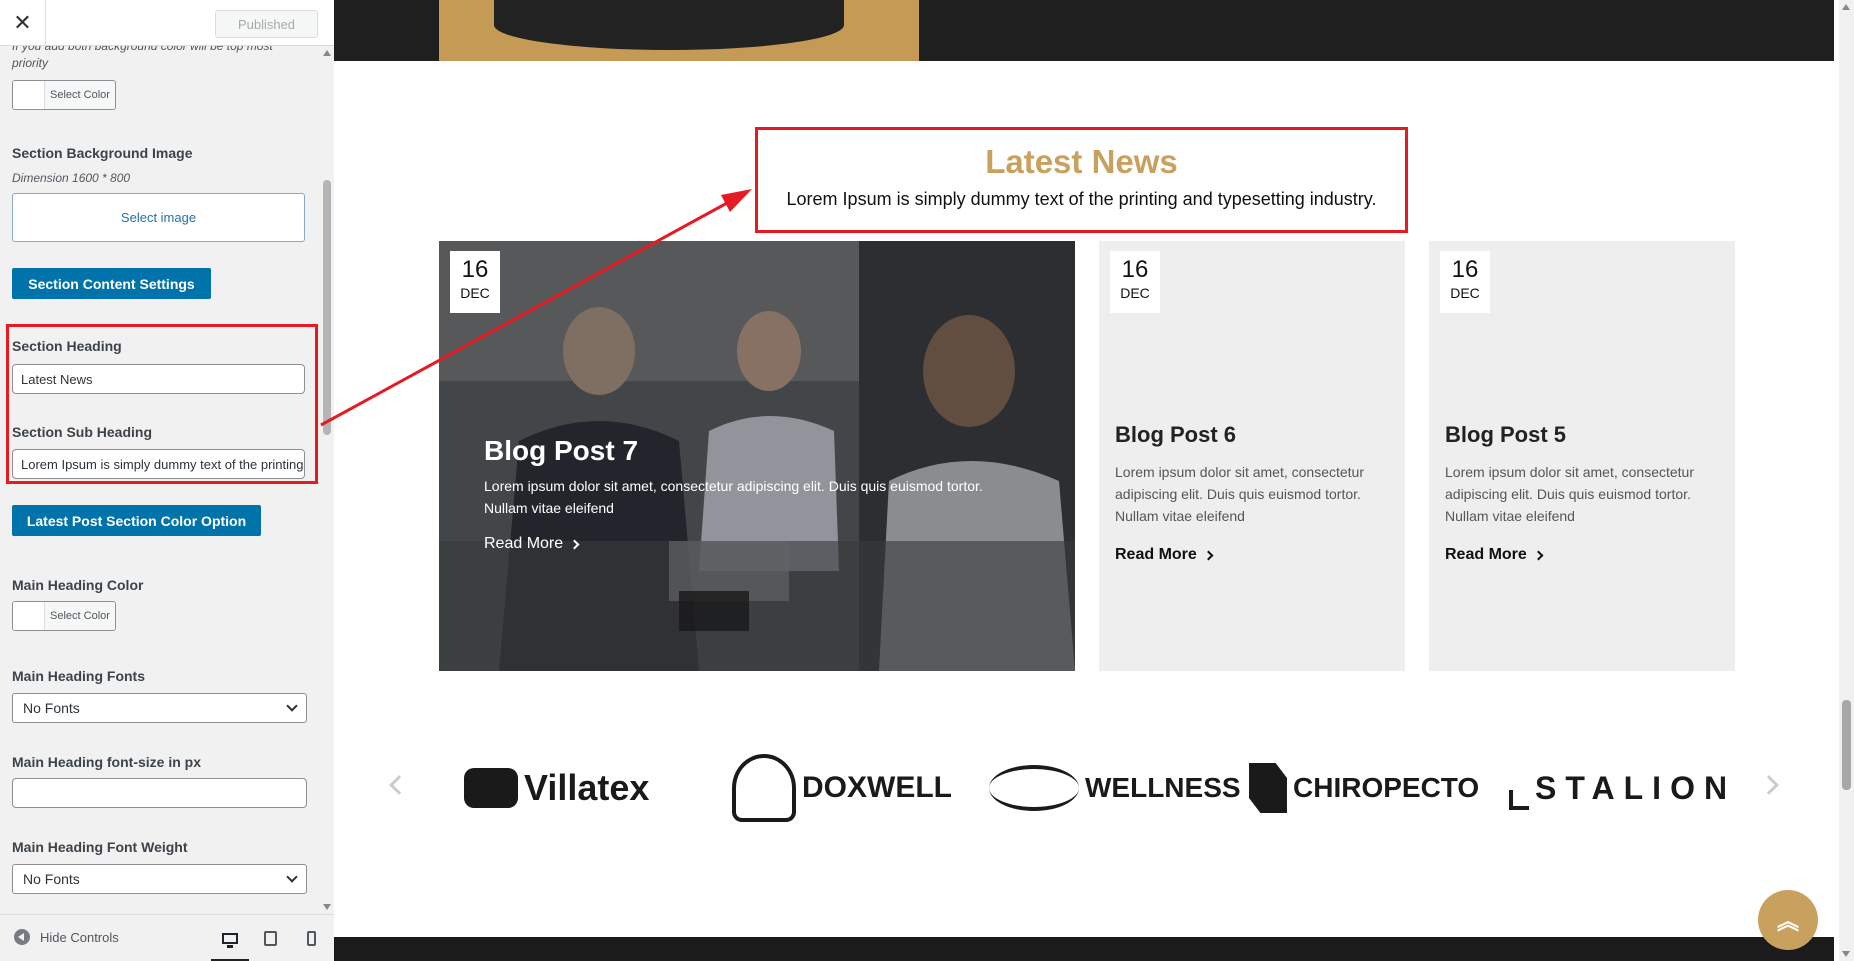 This screenshot has height=961, width=1854. What do you see at coordinates (71, 178) in the screenshot?
I see `bg-image-dimension: Dimension 1600 * 800` at bounding box center [71, 178].